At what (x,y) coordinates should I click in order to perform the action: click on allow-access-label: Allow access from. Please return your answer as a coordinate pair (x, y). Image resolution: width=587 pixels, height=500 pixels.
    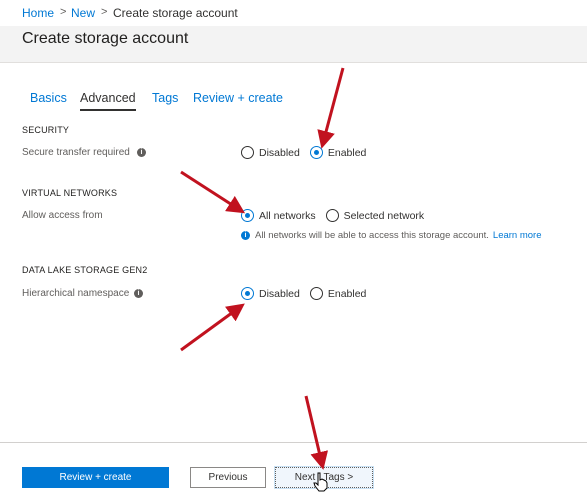
    Looking at the image, I should click on (62, 215).